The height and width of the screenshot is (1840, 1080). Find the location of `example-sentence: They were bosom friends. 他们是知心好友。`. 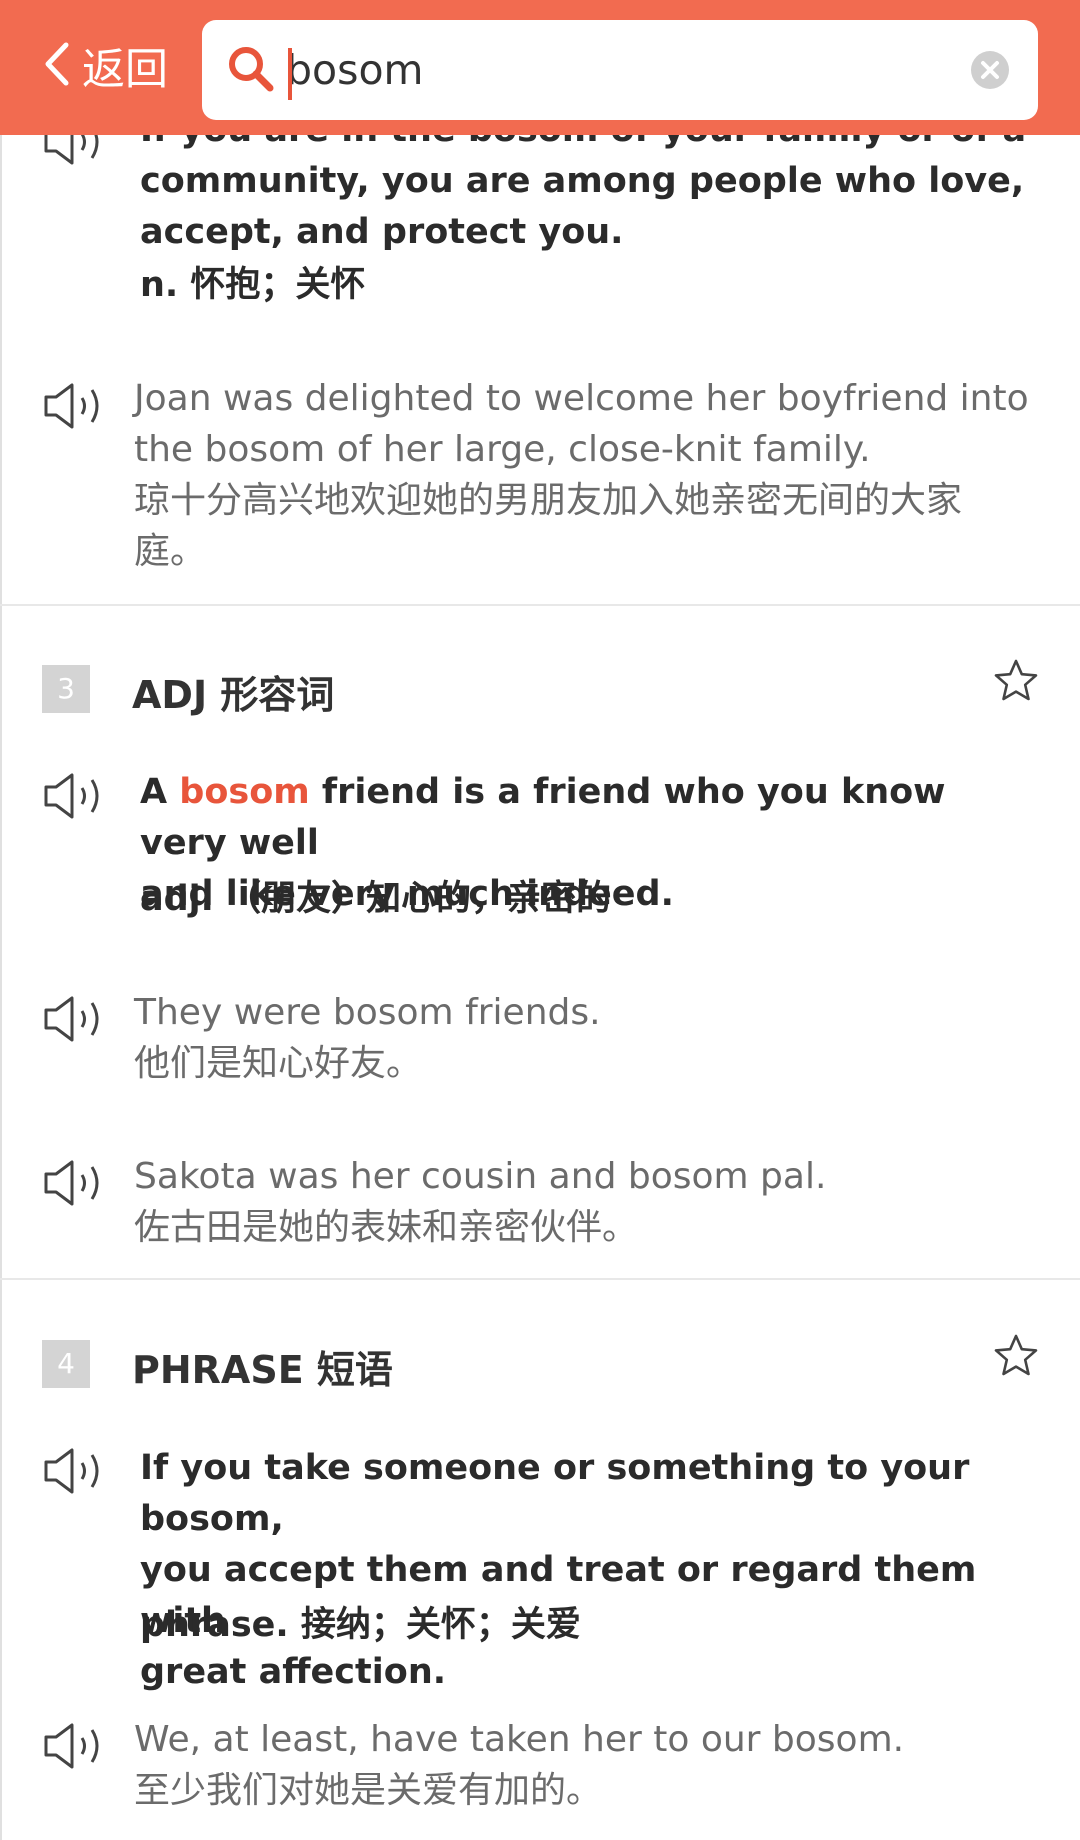

example-sentence: They were bosom friends. 他们是知心好友。 is located at coordinates (367, 1038).